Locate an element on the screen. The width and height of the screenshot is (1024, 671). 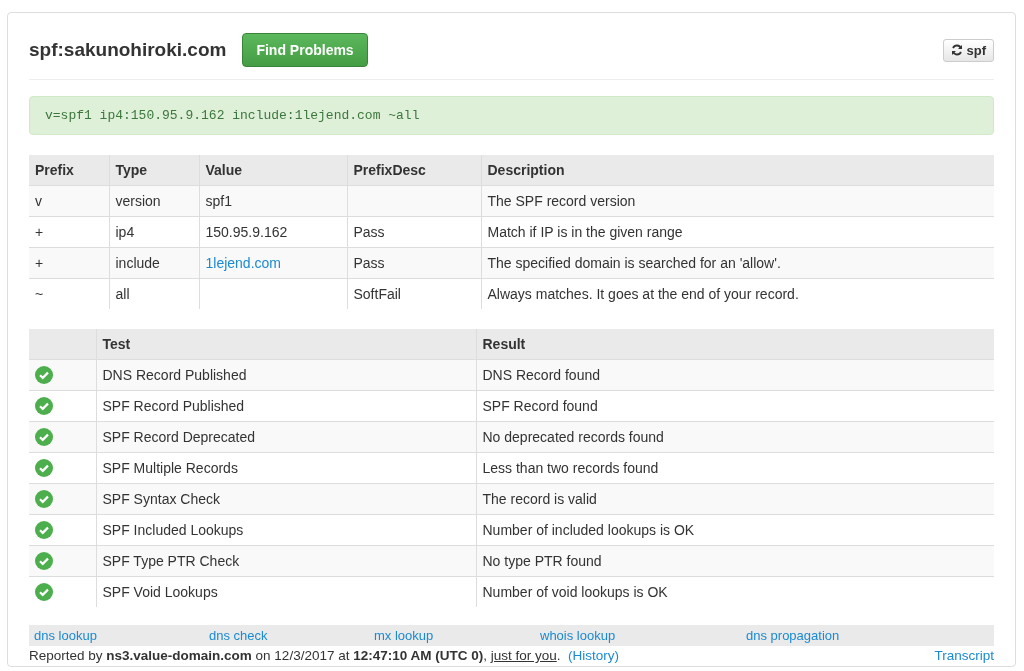
column-header: Prefix is located at coordinates (69, 170).